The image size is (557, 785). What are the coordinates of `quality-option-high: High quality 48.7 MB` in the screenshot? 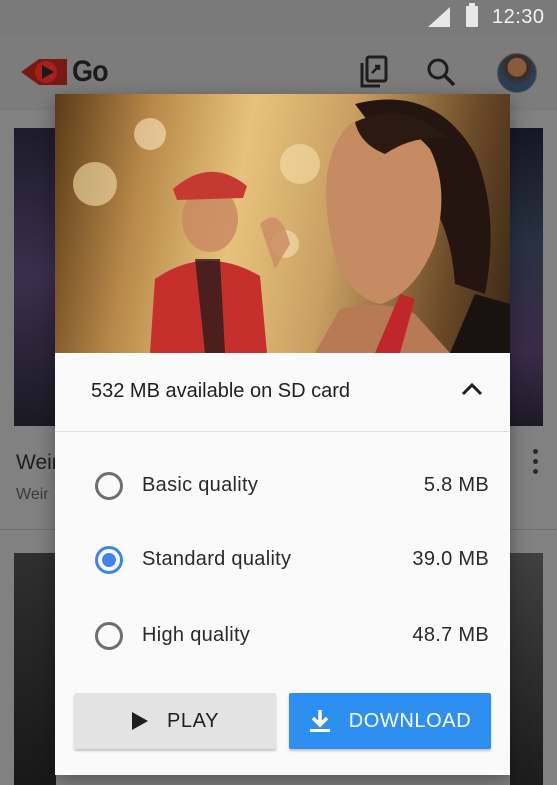 It's located at (282, 637).